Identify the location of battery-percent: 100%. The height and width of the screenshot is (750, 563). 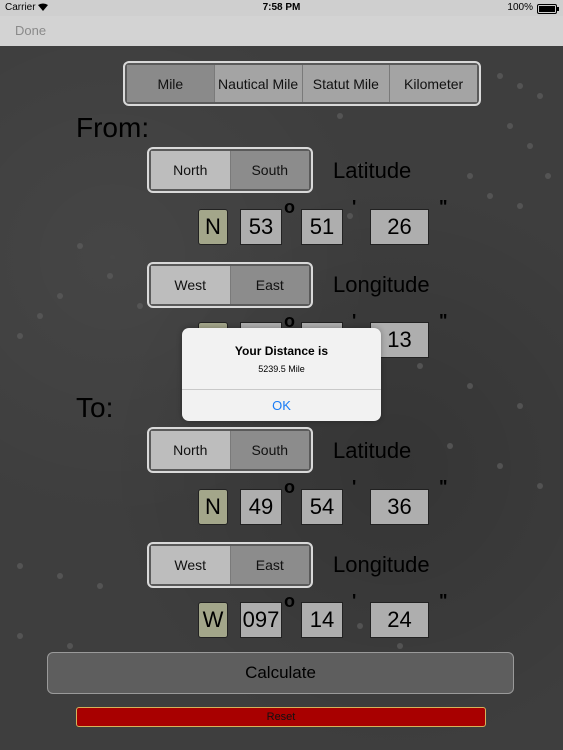
(520, 7).